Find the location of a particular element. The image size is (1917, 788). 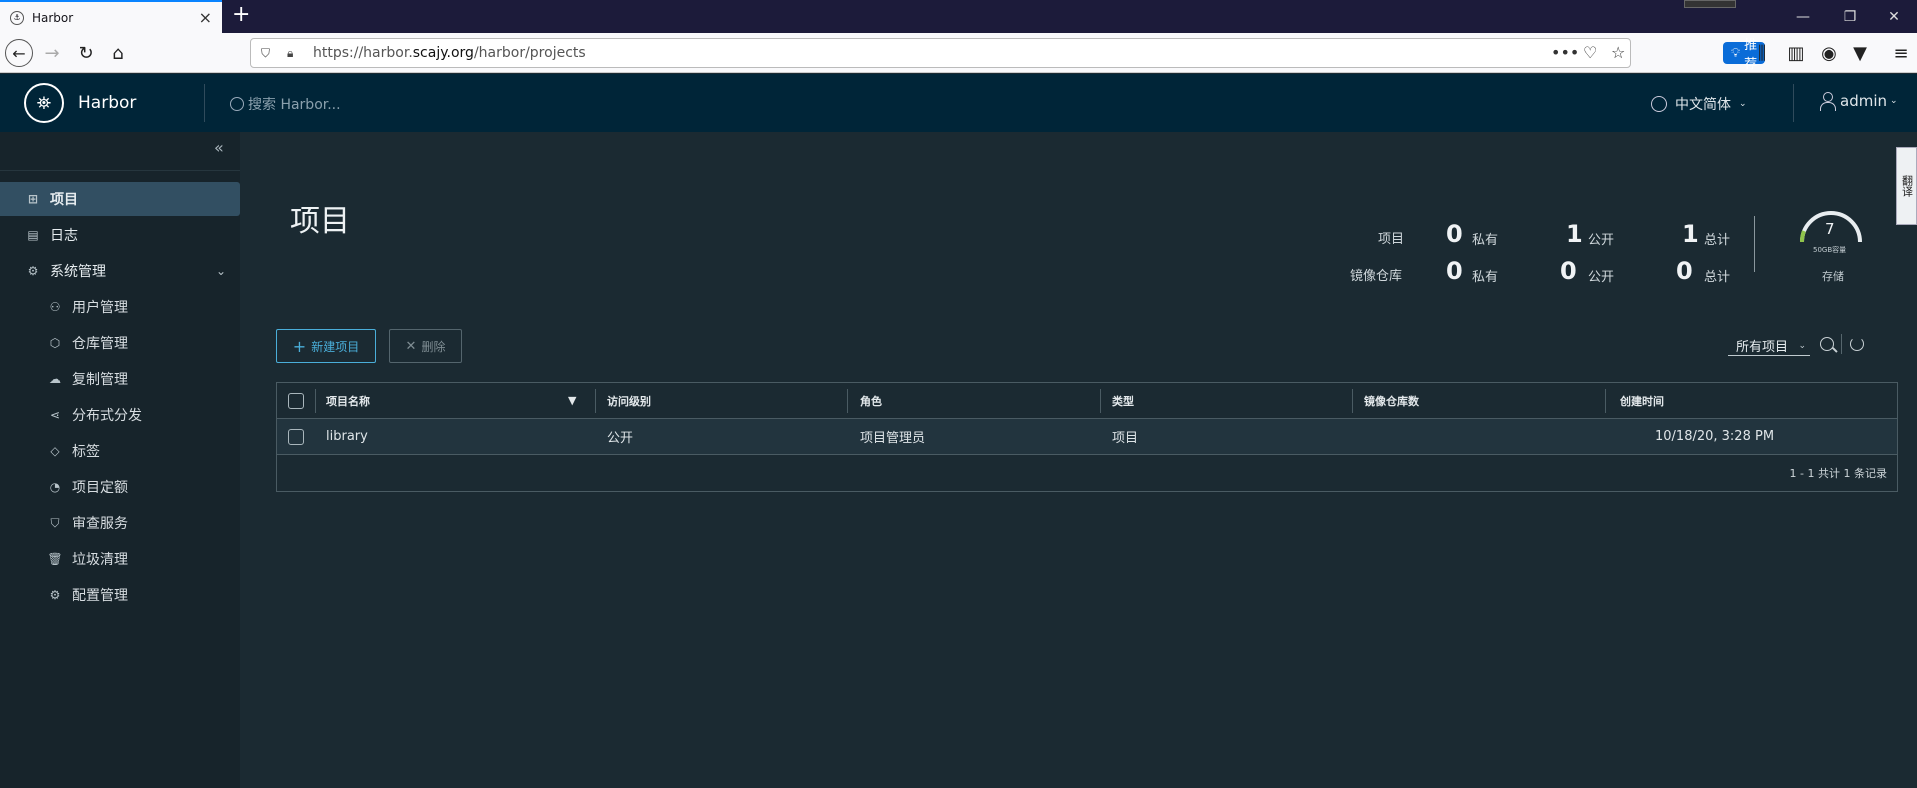

shield-icon: ⛉ is located at coordinates (55, 522).